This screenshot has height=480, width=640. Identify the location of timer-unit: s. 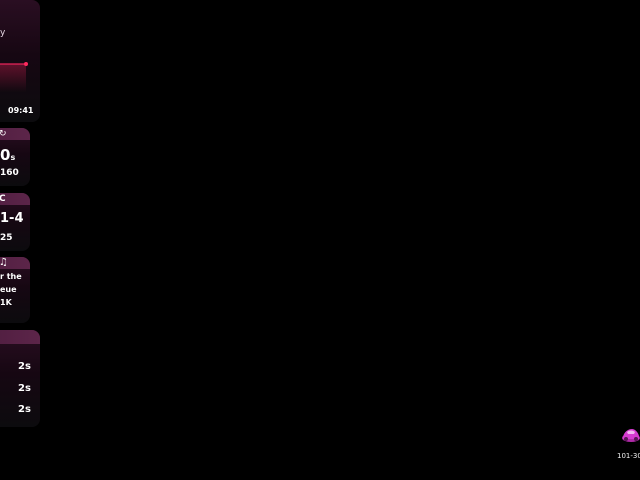
(13, 157).